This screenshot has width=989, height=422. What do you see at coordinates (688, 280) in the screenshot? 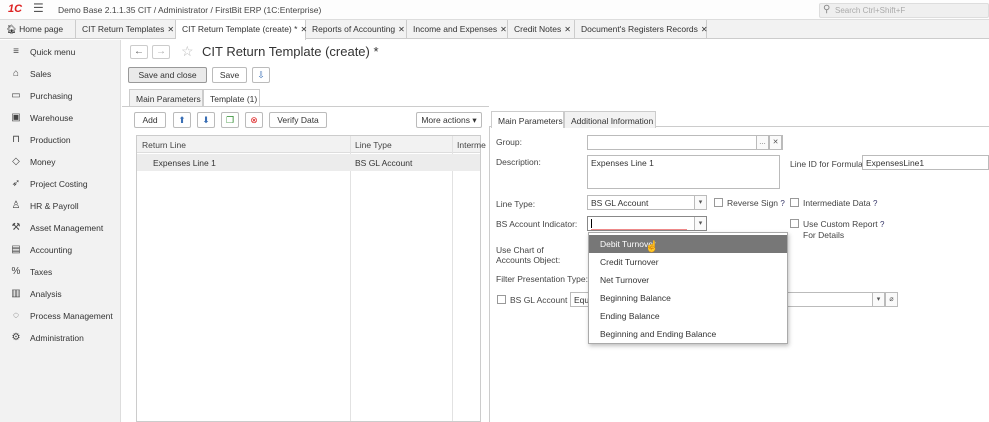
I see `option-net-turnover: Net Turnover` at bounding box center [688, 280].